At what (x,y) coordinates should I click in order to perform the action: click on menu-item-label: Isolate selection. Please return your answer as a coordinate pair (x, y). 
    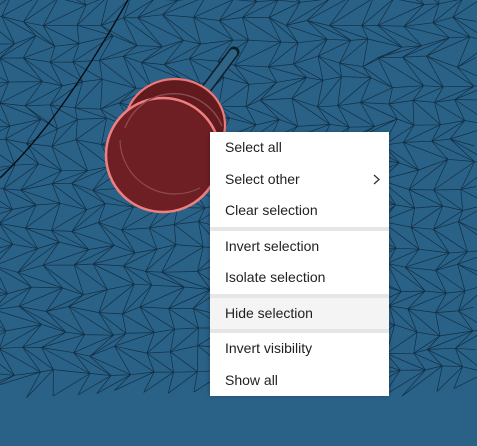
    Looking at the image, I should click on (275, 277).